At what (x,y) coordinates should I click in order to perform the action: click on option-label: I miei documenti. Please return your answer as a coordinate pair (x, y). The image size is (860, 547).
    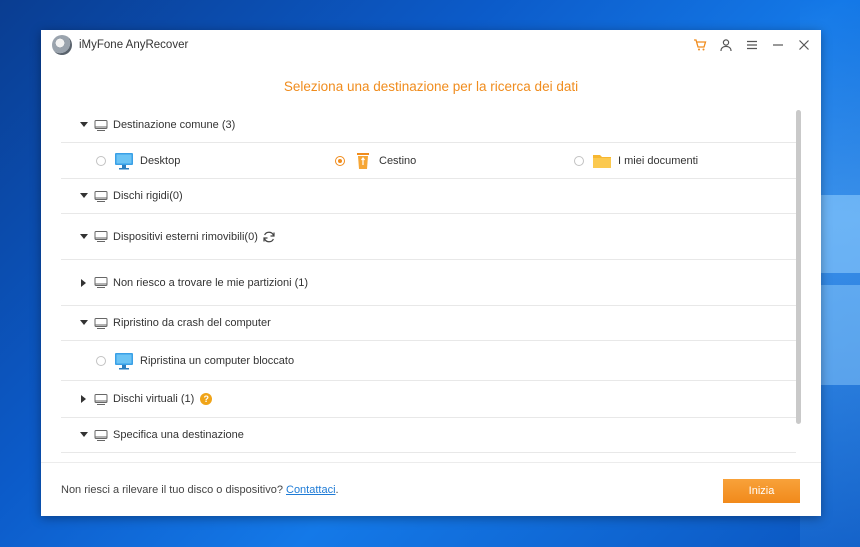
    Looking at the image, I should click on (658, 160).